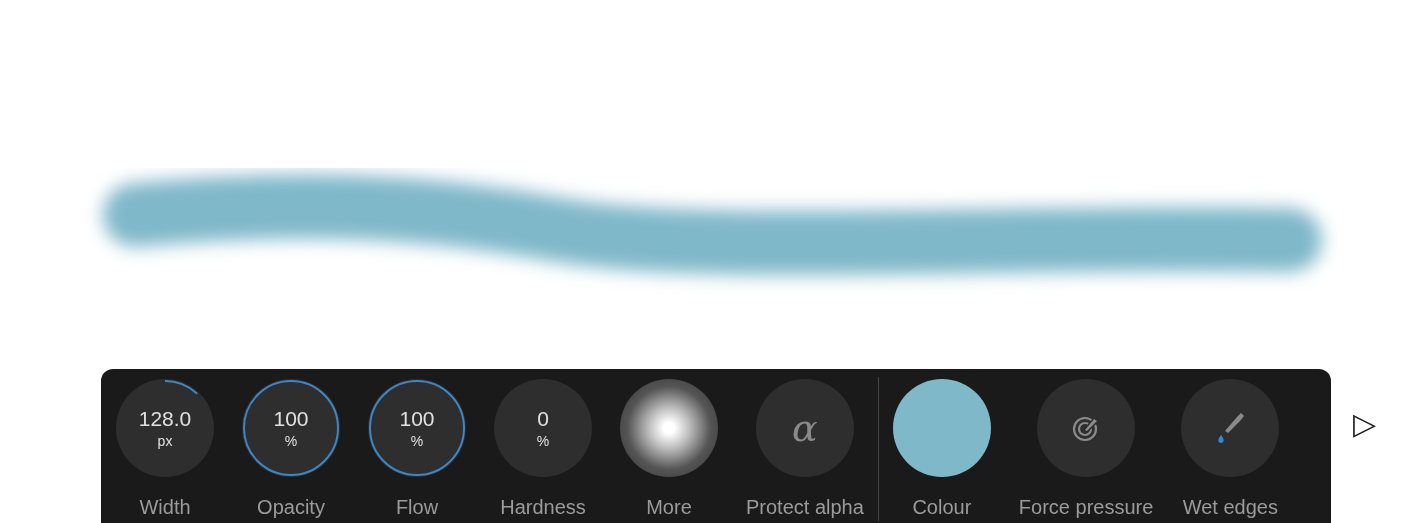 The width and height of the screenshot is (1420, 523). What do you see at coordinates (417, 507) in the screenshot?
I see `control-label: Flow` at bounding box center [417, 507].